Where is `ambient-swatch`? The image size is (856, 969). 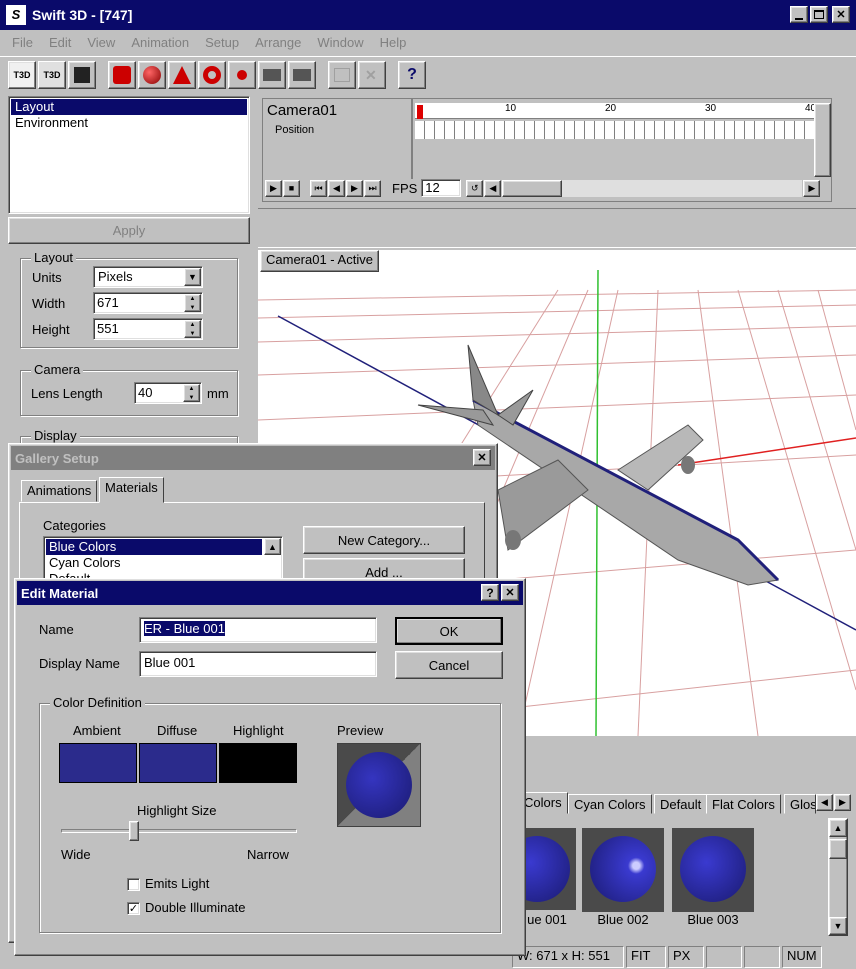 ambient-swatch is located at coordinates (98, 763).